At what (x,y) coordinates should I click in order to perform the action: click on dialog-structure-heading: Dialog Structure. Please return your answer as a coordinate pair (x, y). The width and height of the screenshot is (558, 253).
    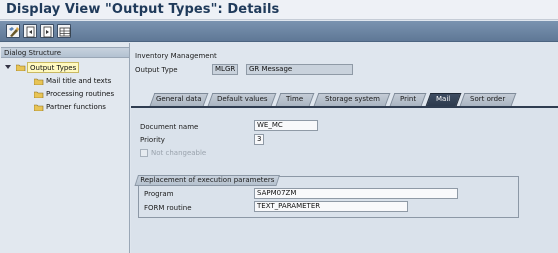
    Looking at the image, I should click on (33, 53).